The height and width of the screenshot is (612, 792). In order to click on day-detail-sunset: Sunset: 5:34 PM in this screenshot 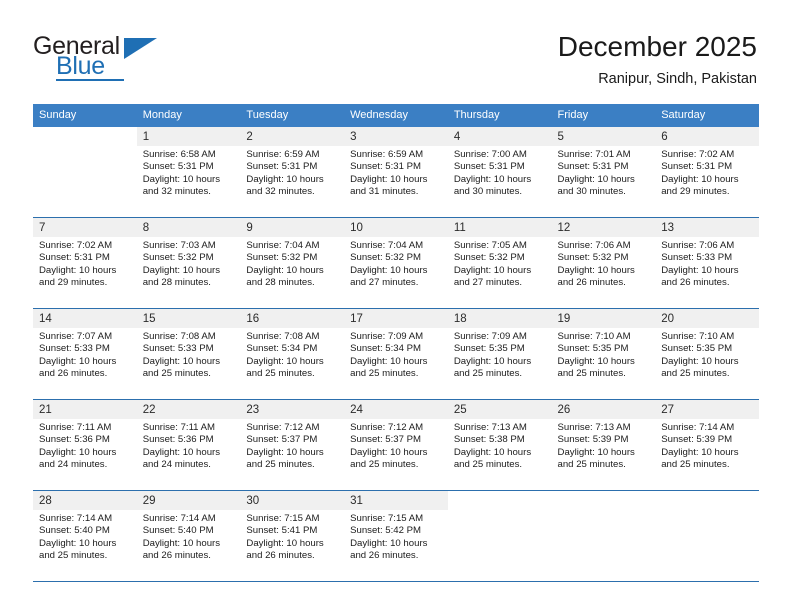, I will do `click(282, 349)`.